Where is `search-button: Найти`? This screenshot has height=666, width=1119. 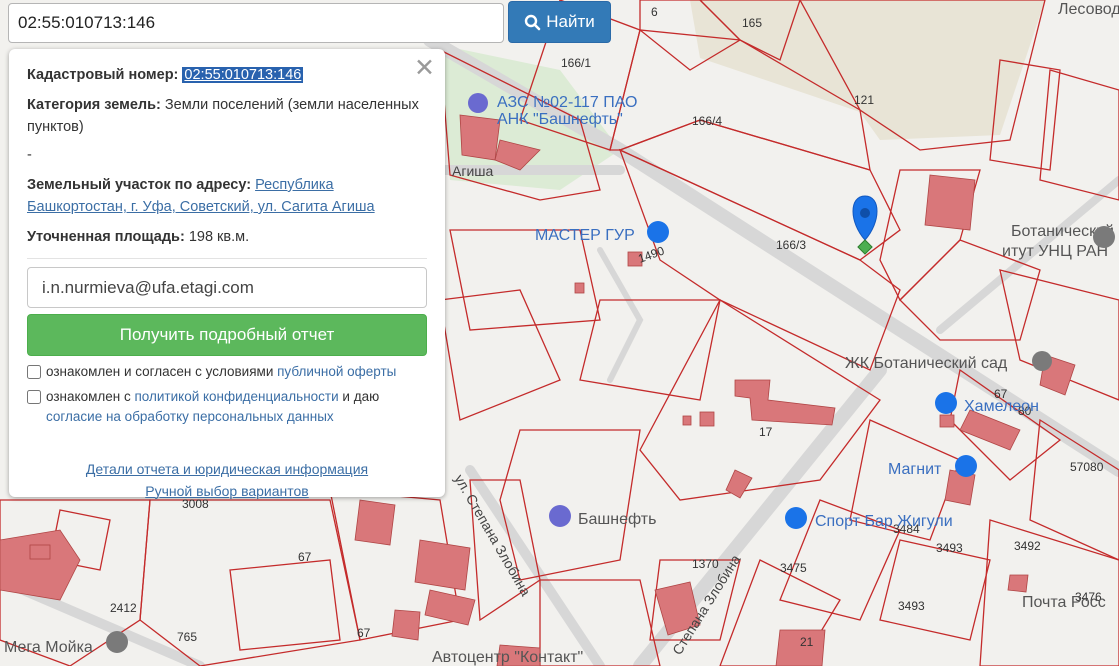 search-button: Найти is located at coordinates (559, 22).